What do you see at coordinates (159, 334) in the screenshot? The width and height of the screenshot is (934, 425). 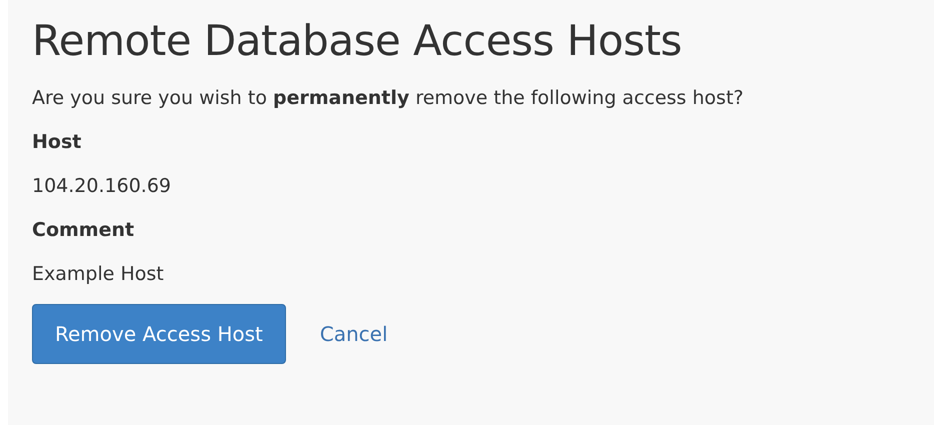 I see `remove-button: Remove Access Host` at bounding box center [159, 334].